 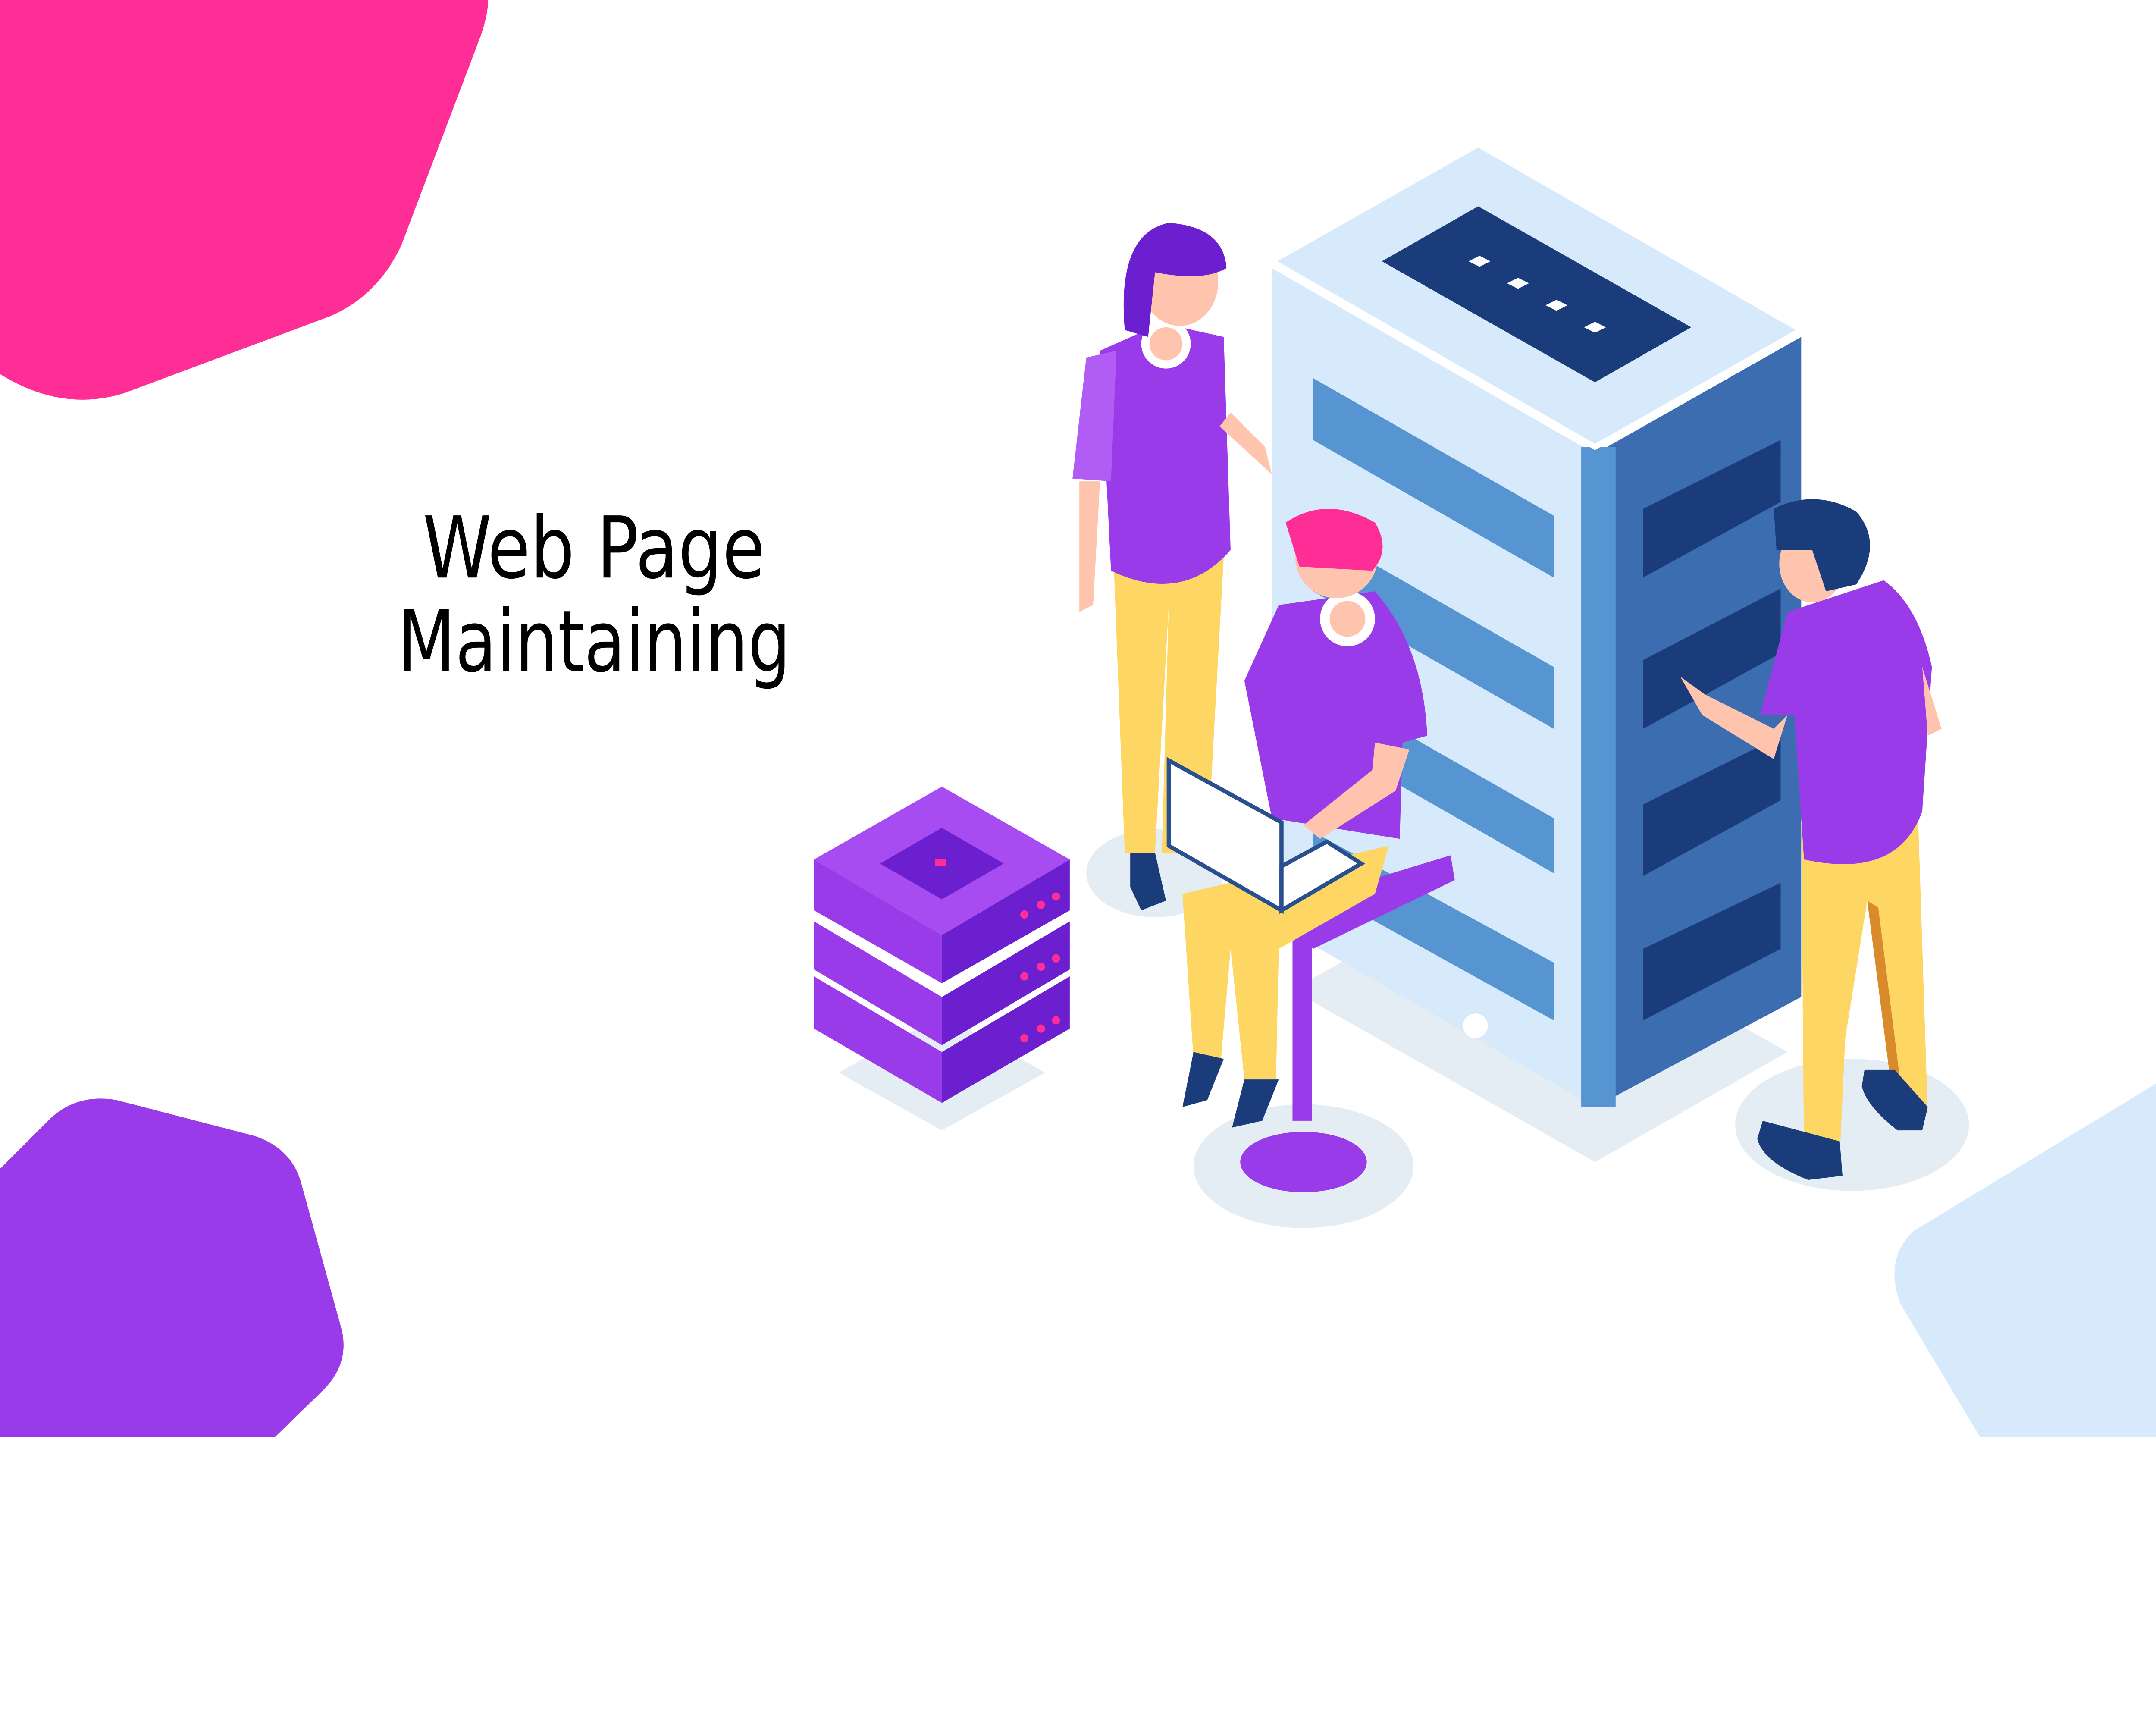 What do you see at coordinates (172, 1268) in the screenshot?
I see `purple-blob-shape` at bounding box center [172, 1268].